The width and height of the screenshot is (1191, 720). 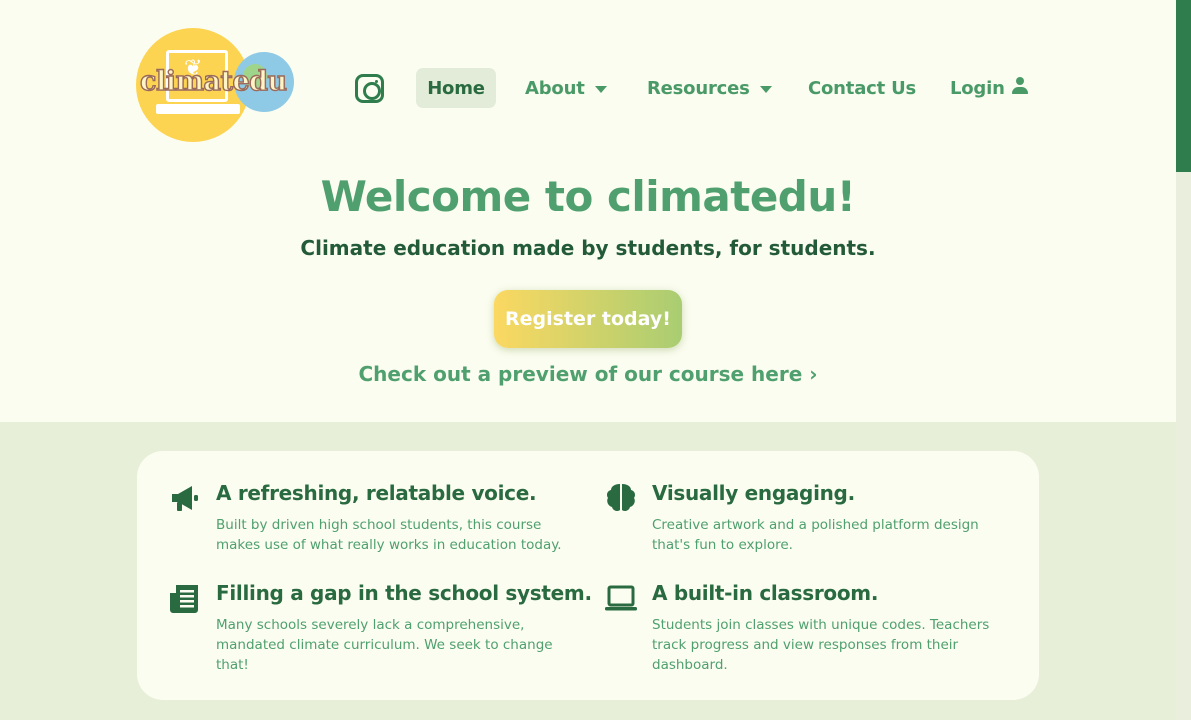 I want to click on register-button-label: Register today!, so click(x=588, y=319).